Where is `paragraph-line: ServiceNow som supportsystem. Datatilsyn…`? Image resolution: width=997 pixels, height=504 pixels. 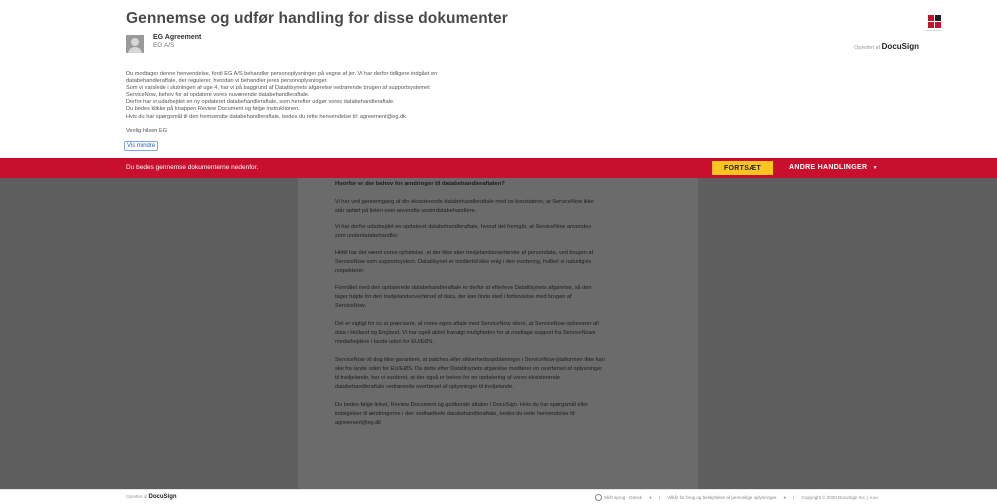 paragraph-line: ServiceNow som supportsystem. Datatilsyn… is located at coordinates (463, 262).